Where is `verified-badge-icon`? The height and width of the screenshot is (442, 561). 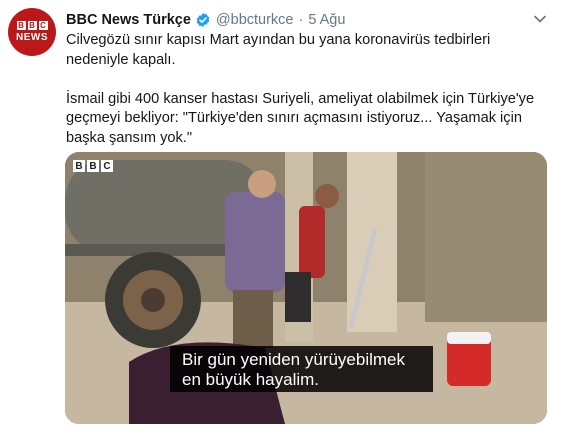
verified-badge-icon is located at coordinates (203, 20).